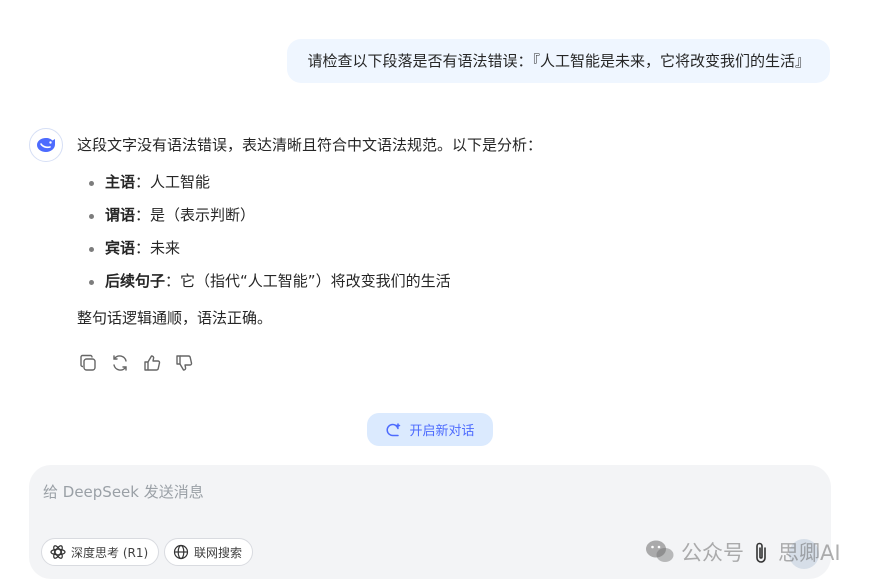  What do you see at coordinates (457, 215) in the screenshot?
I see `list-item: 谓语：是（表示判断）` at bounding box center [457, 215].